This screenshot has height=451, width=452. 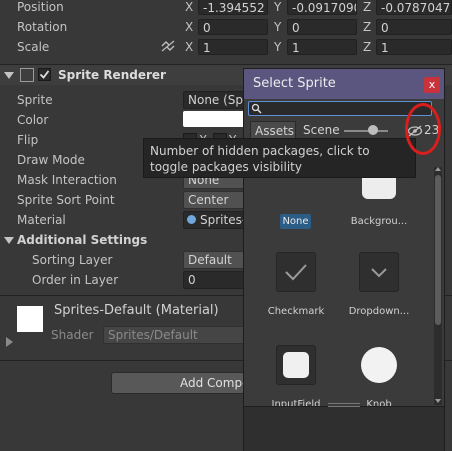 I want to click on rotation-x-axis: X, so click(x=189, y=27).